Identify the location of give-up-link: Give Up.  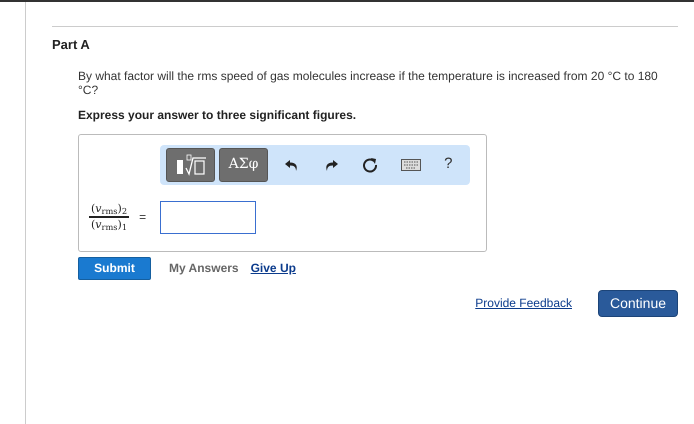
(273, 268).